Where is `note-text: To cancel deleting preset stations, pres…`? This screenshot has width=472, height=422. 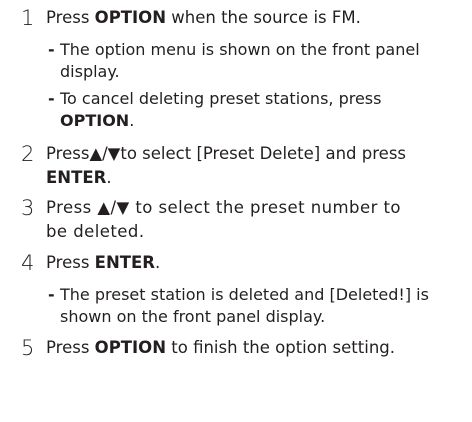
note-text: To cancel deleting preset stations, pres… is located at coordinates (221, 109).